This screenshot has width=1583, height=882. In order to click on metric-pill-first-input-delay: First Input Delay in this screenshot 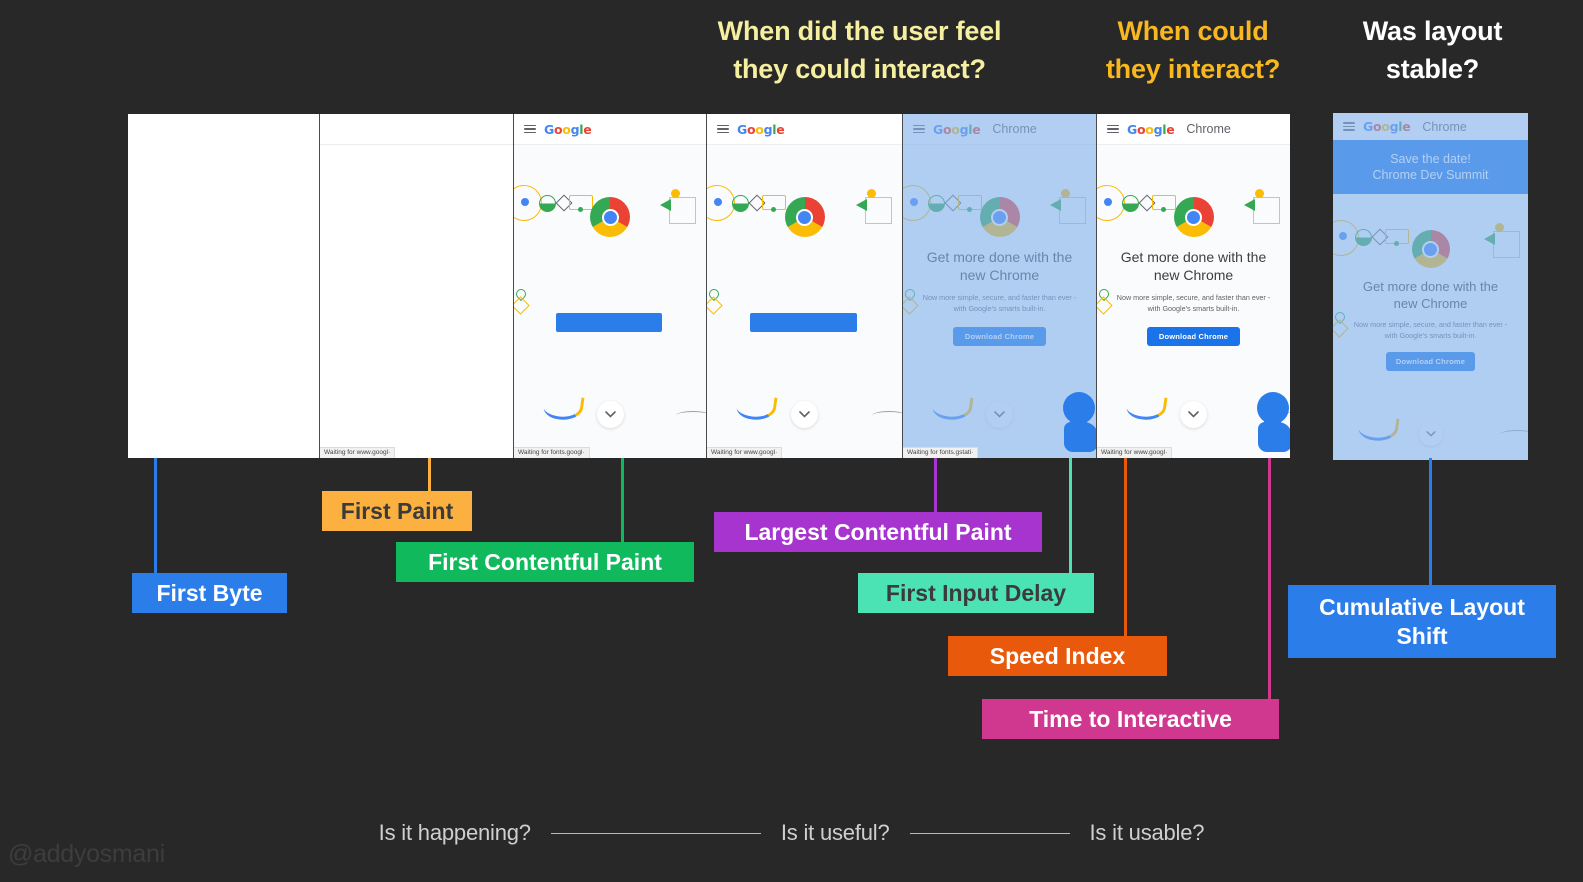, I will do `click(976, 593)`.